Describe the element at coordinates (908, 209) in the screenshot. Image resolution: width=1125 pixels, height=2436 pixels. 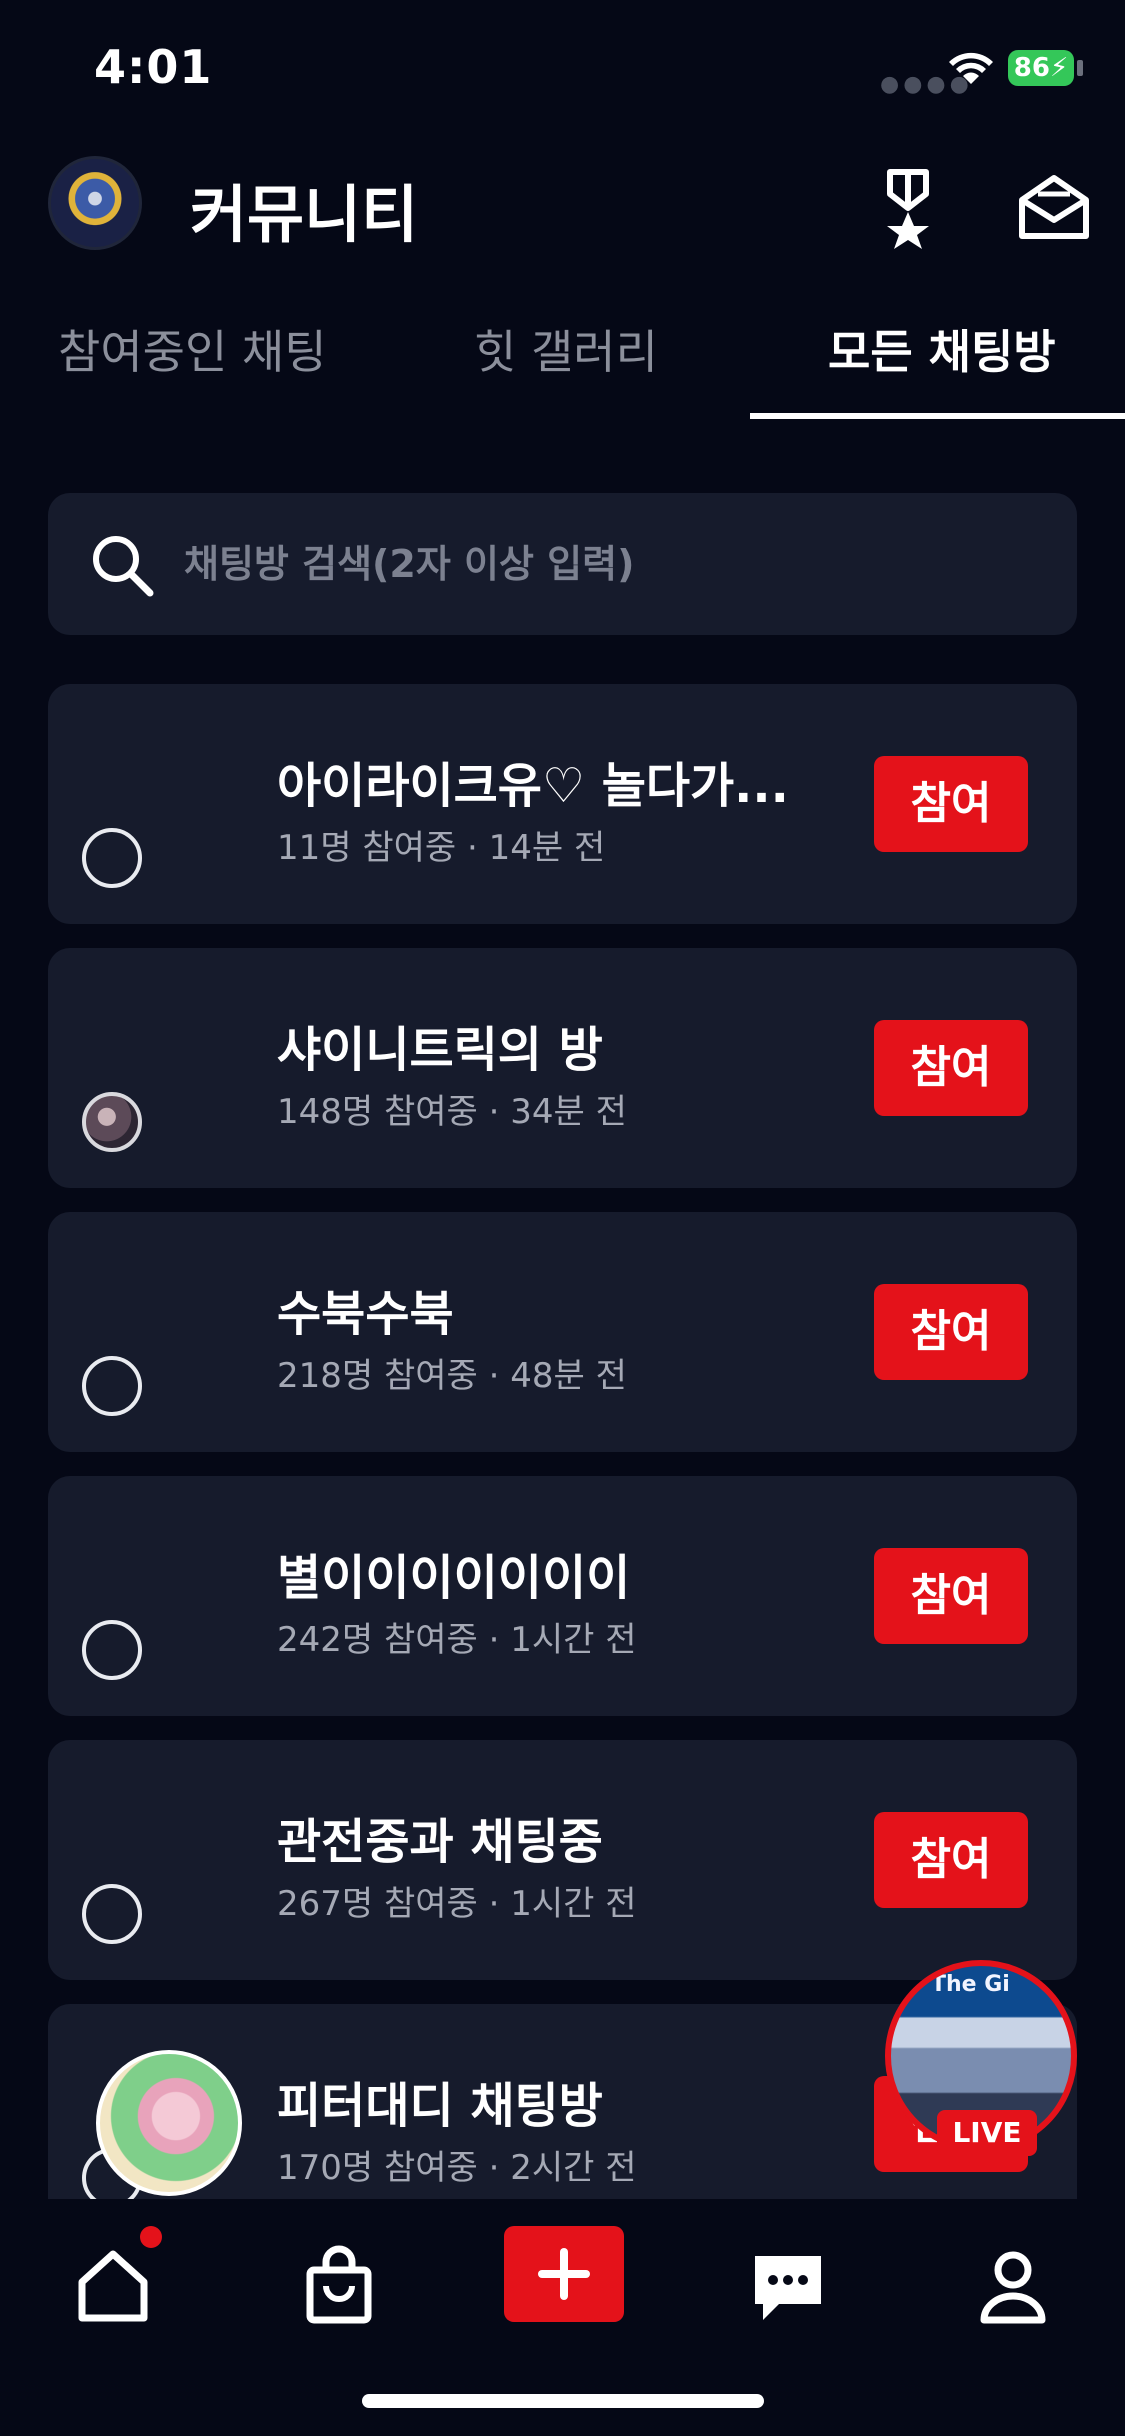
I see `medal-icon` at that location.